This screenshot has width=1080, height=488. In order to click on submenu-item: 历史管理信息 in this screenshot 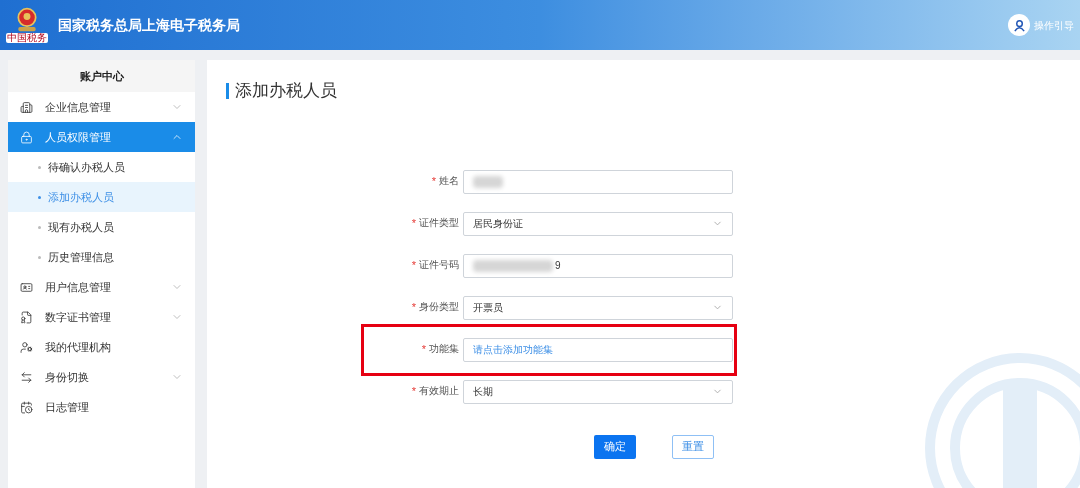, I will do `click(101, 257)`.